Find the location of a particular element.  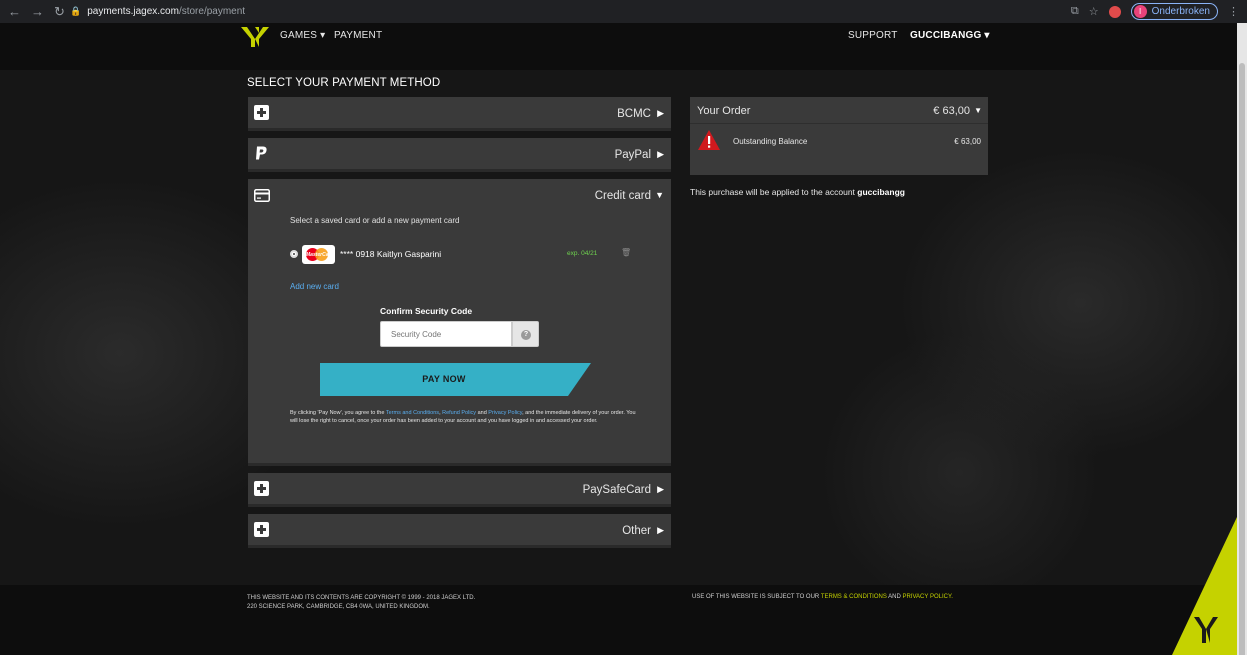

security-code-label: Confirm Security Code is located at coordinates (426, 311).